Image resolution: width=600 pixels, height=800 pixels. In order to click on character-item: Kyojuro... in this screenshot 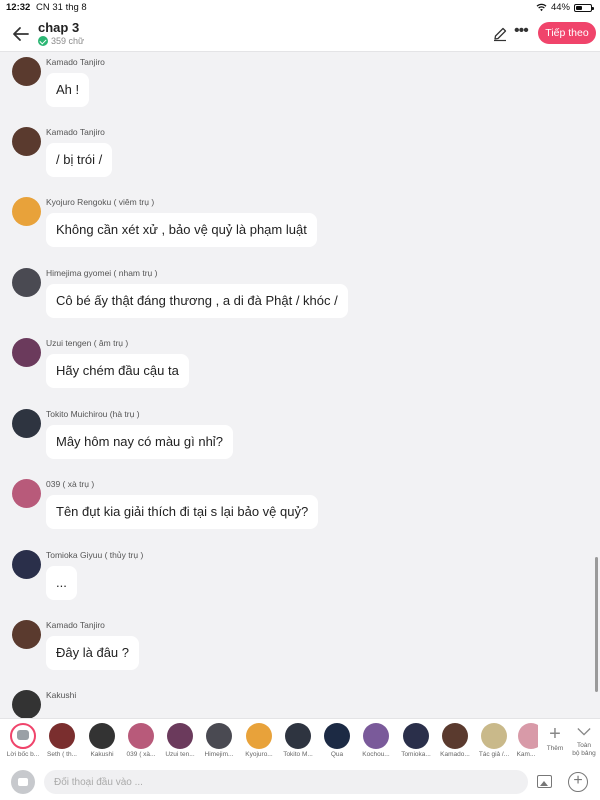, I will do `click(259, 744)`.